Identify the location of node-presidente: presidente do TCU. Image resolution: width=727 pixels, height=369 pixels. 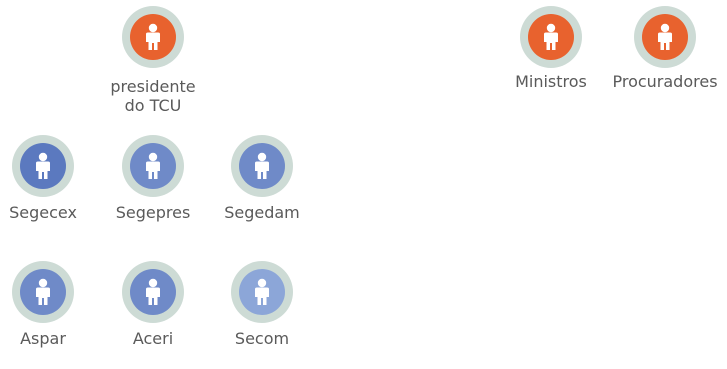
(153, 61).